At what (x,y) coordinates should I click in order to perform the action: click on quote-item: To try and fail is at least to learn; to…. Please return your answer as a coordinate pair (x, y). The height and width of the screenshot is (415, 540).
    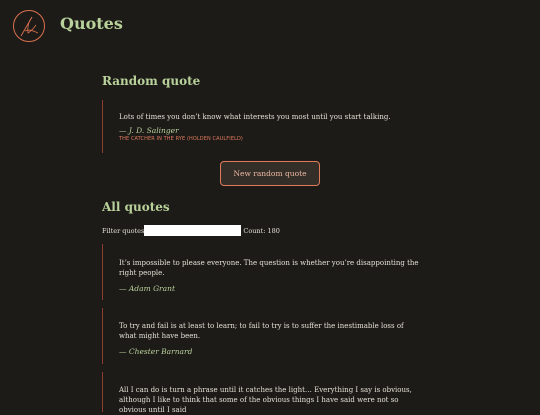
    Looking at the image, I should click on (261, 336).